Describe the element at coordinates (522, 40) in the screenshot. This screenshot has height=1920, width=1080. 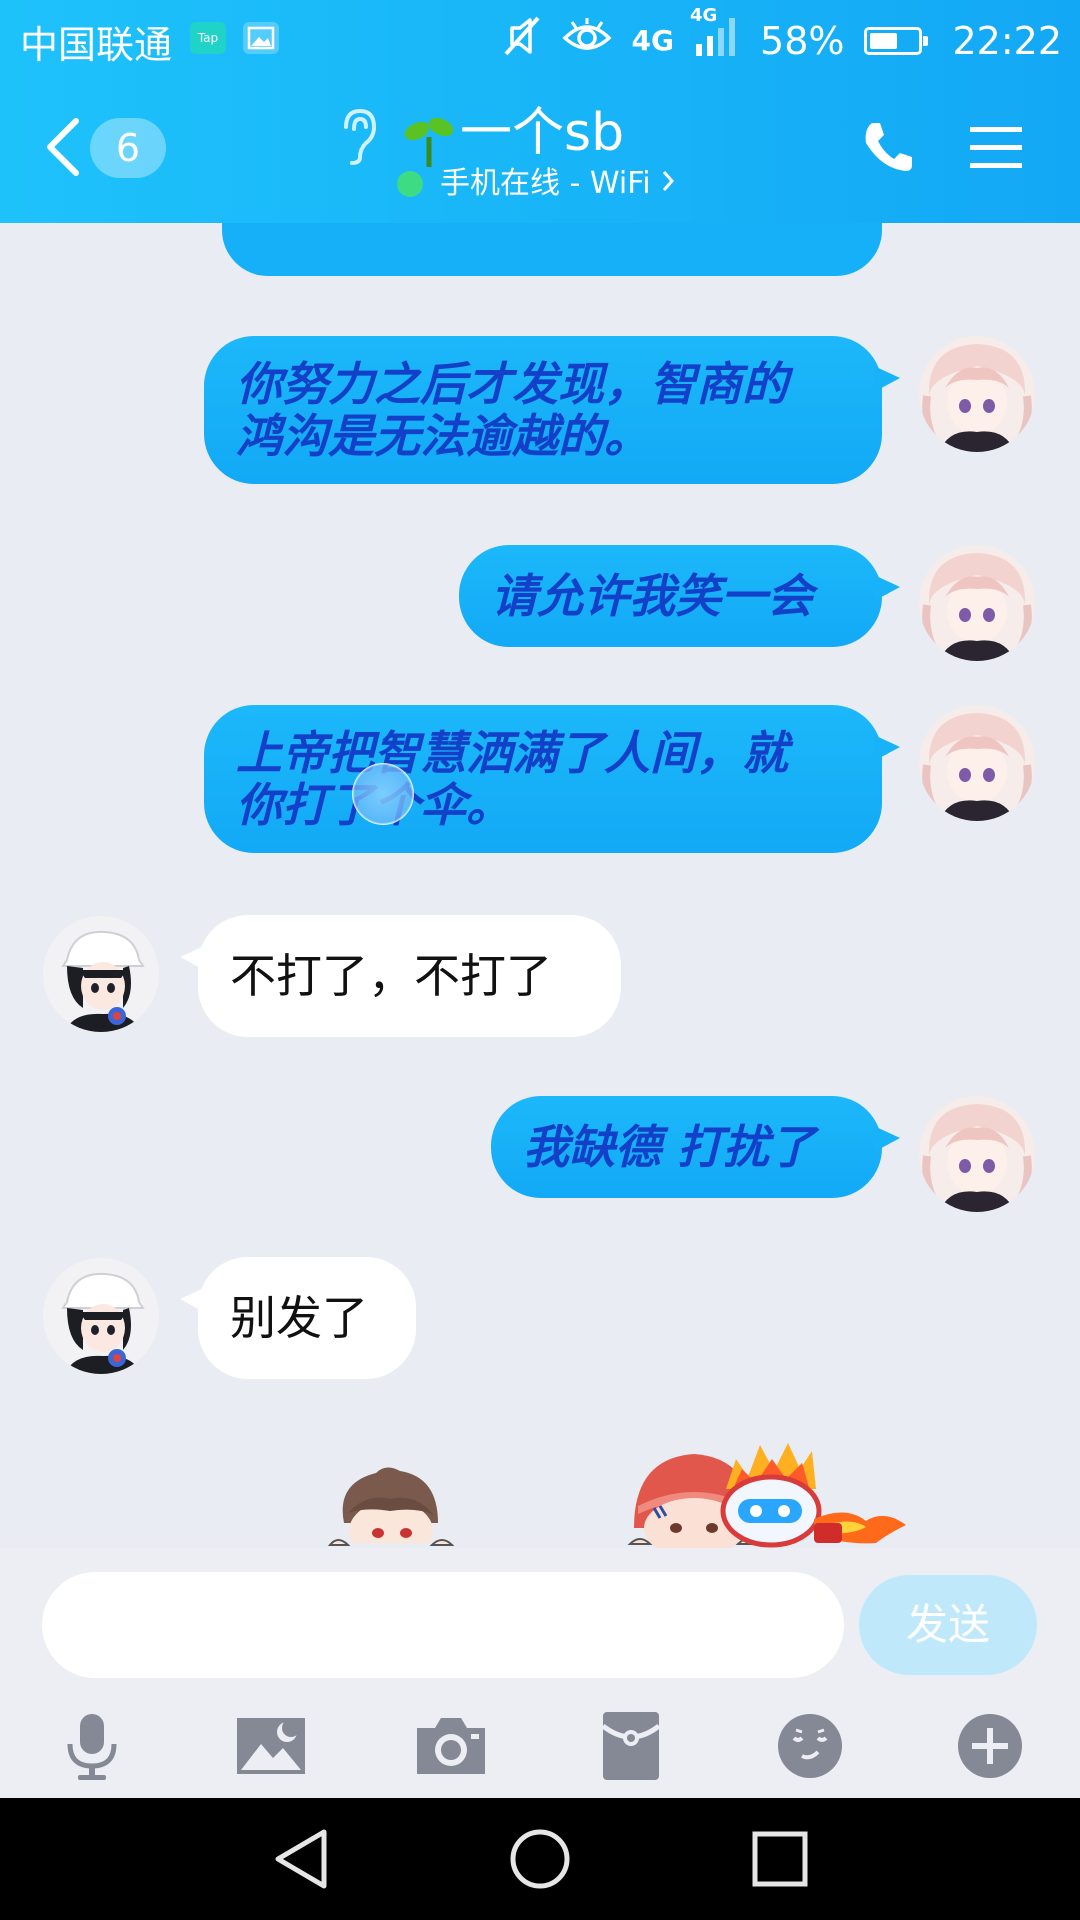
I see `mute-icon` at that location.